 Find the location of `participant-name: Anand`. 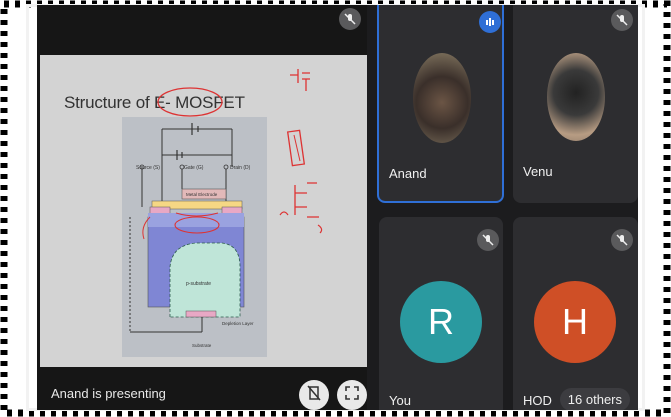

participant-name: Anand is located at coordinates (408, 173).